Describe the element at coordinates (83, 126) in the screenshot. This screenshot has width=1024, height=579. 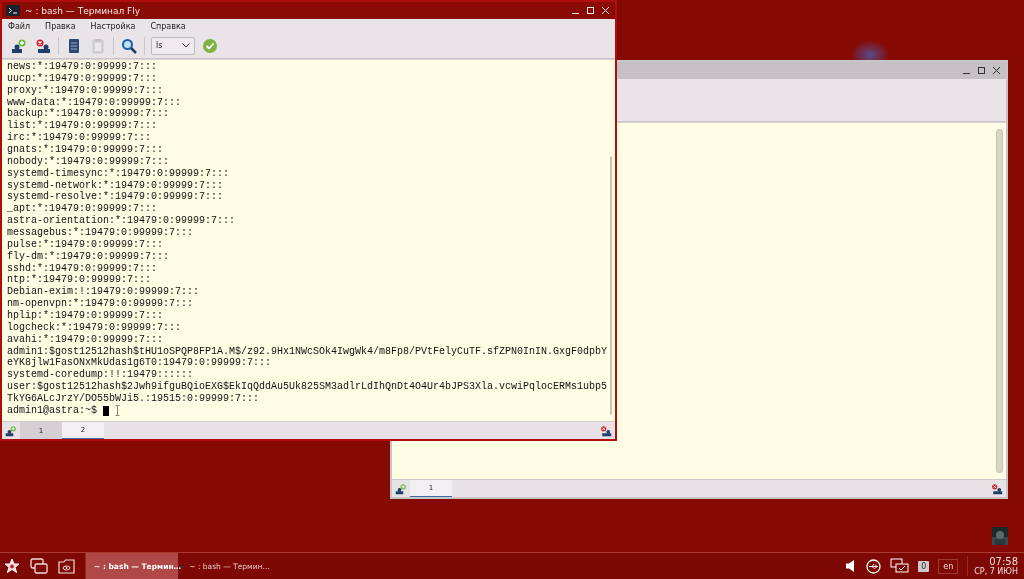
I see `terminal-line: list:*:19479:0:99999:7:::` at that location.